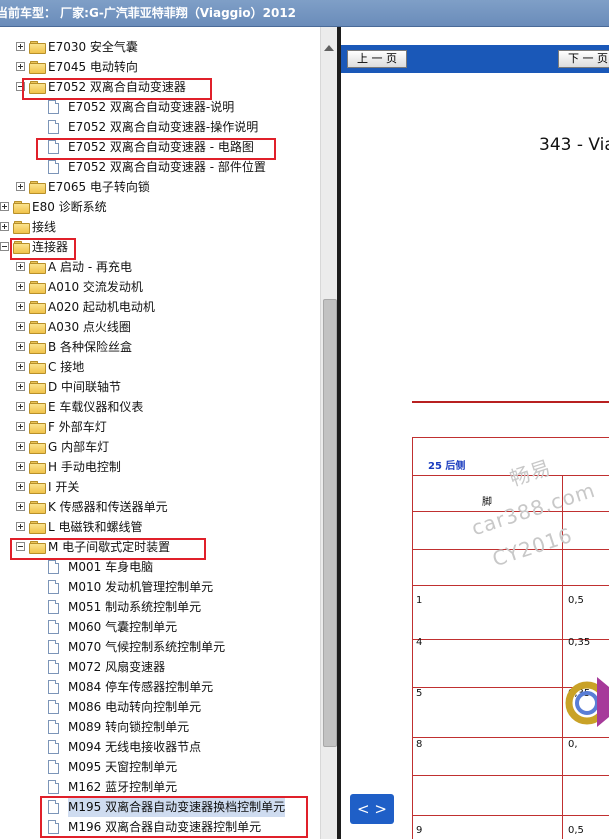  What do you see at coordinates (174, 817) in the screenshot?
I see `highlight-m195-doc` at bounding box center [174, 817].